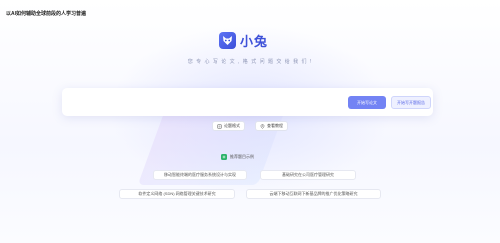 This screenshot has width=500, height=243. Describe the element at coordinates (224, 157) in the screenshot. I see `sparkle-icon` at that location.